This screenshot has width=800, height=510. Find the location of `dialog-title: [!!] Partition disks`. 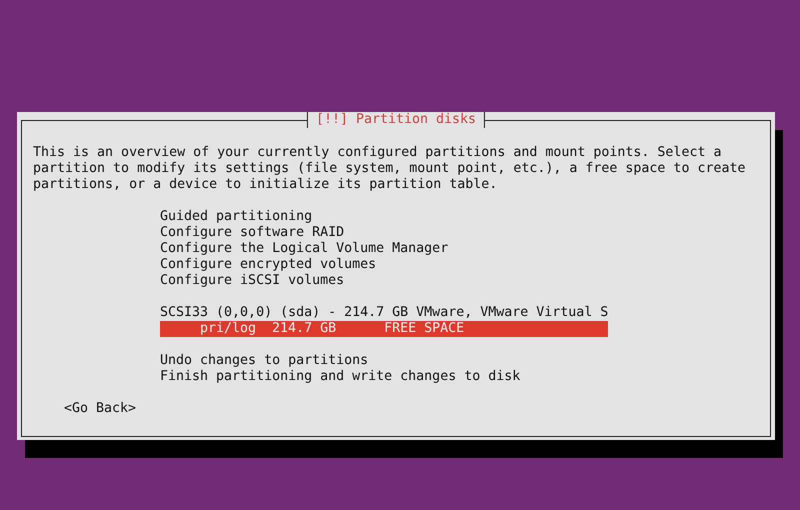

dialog-title: [!!] Partition disks is located at coordinates (396, 120).